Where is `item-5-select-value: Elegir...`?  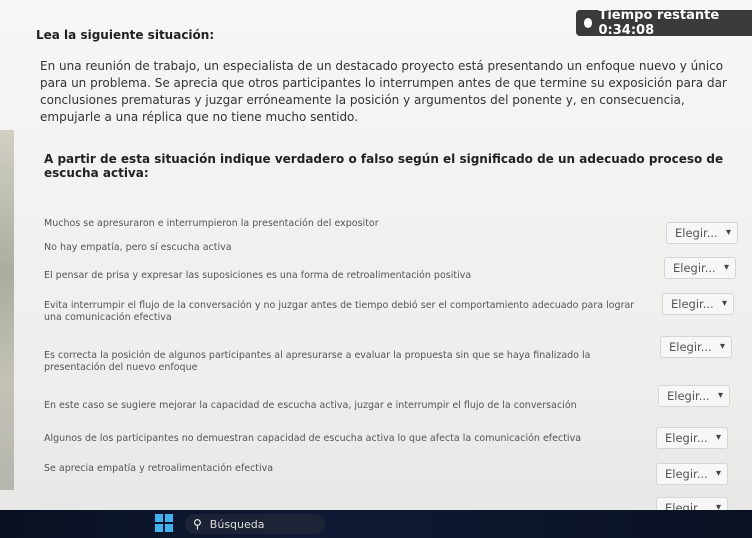 item-5-select-value: Elegir... is located at coordinates (688, 396).